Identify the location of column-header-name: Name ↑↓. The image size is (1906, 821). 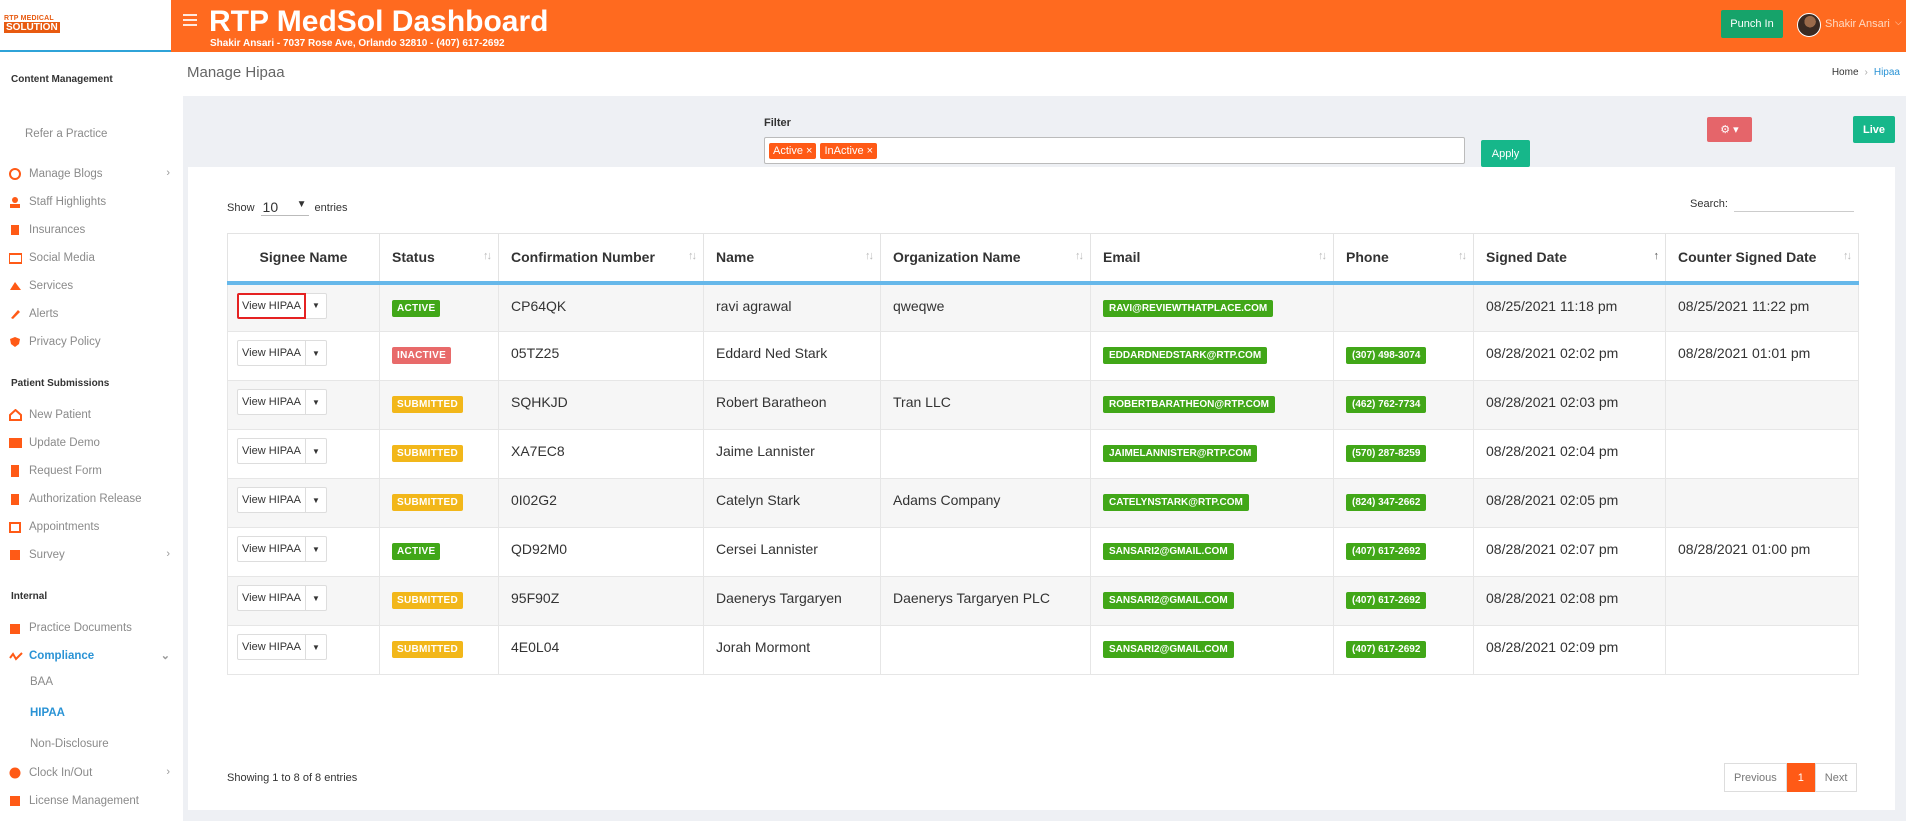
(792, 259).